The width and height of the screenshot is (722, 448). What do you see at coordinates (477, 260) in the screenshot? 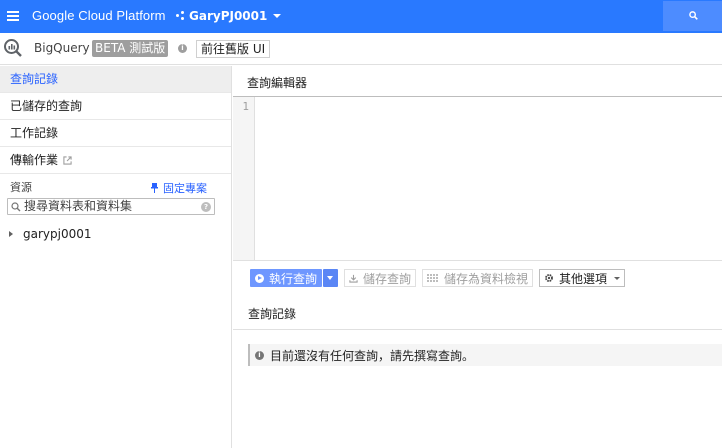
I see `editor-divider` at bounding box center [477, 260].